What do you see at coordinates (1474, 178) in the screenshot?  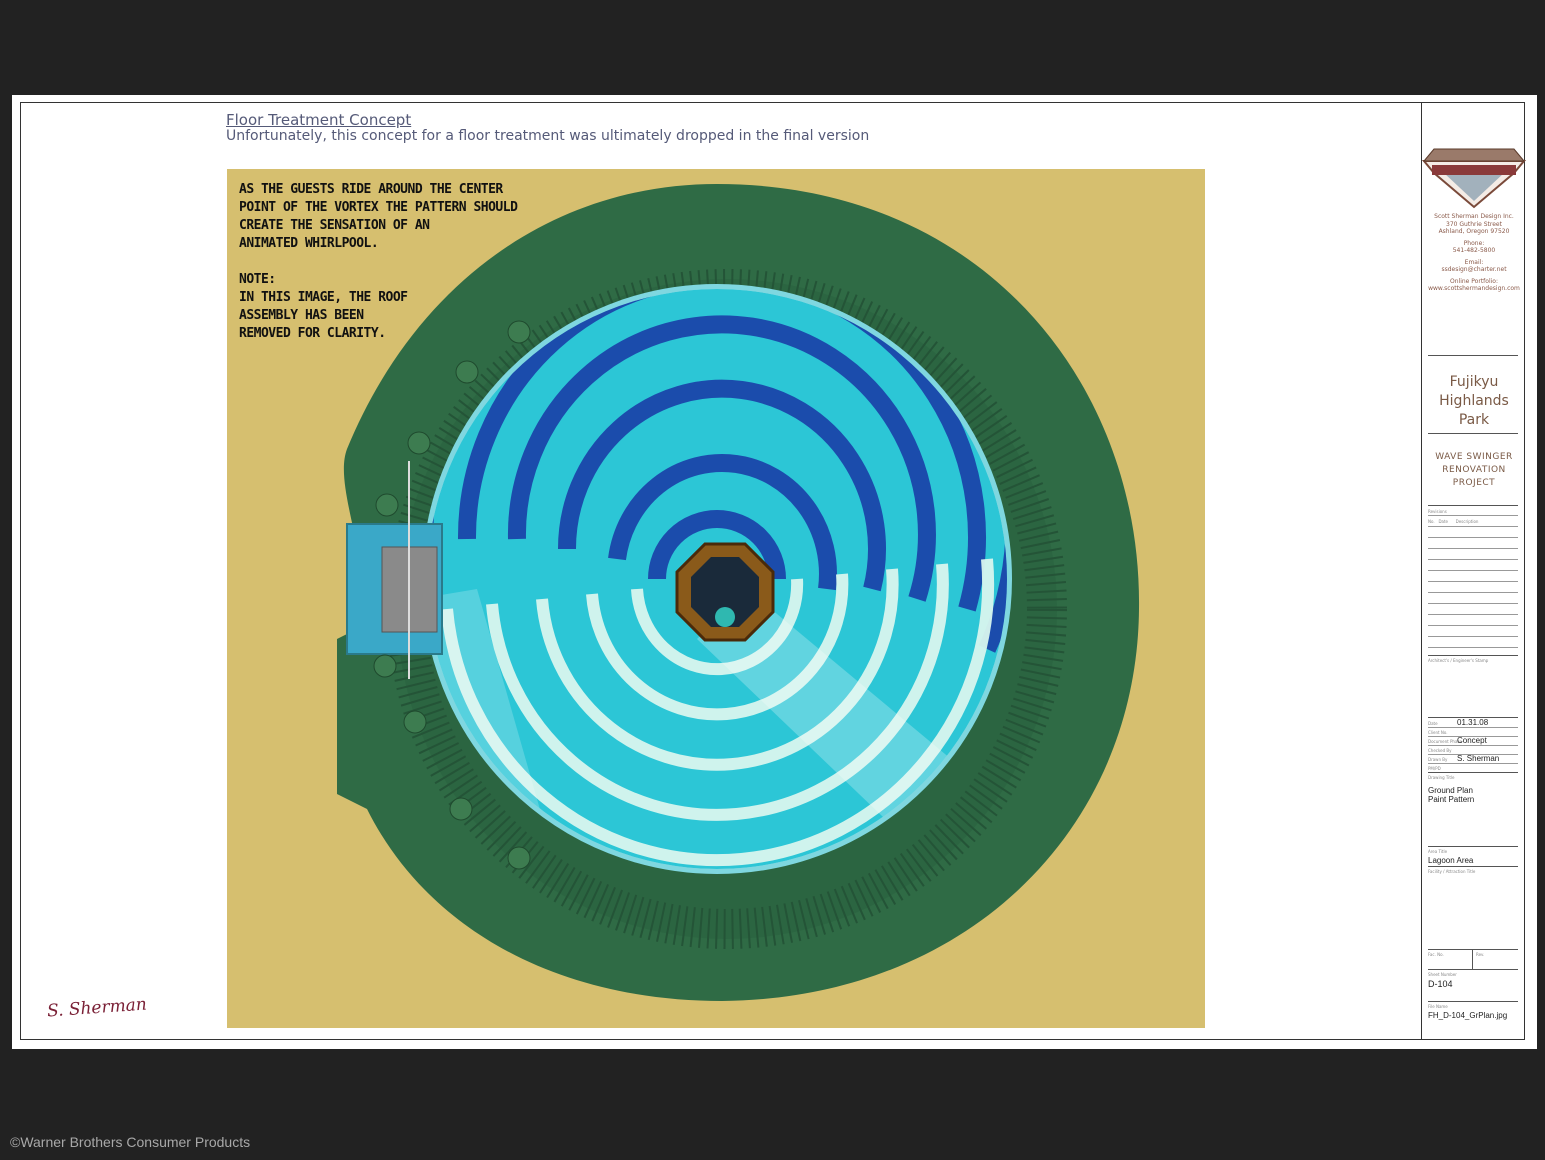 I see `company-logo-icon` at bounding box center [1474, 178].